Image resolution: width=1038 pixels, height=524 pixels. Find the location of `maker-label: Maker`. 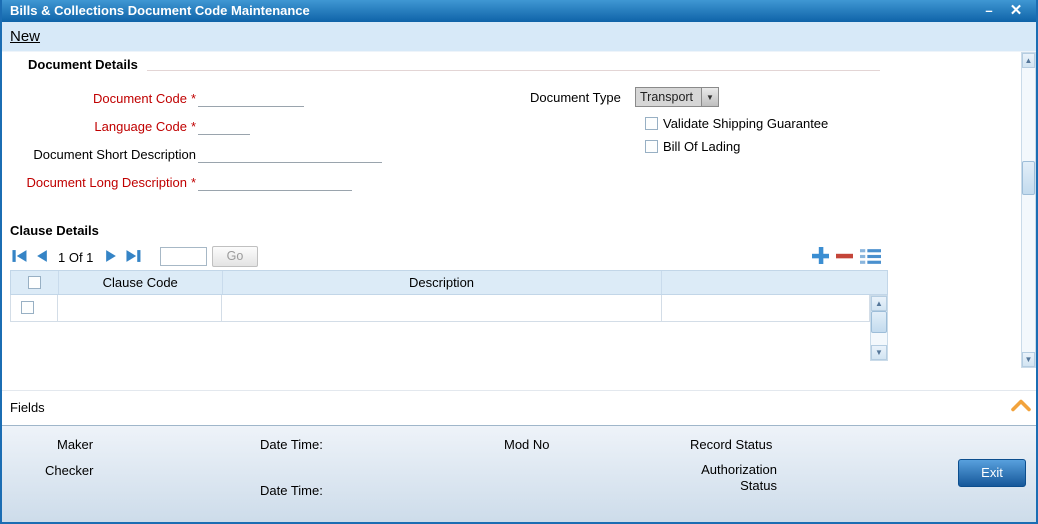

maker-label: Maker is located at coordinates (75, 444).